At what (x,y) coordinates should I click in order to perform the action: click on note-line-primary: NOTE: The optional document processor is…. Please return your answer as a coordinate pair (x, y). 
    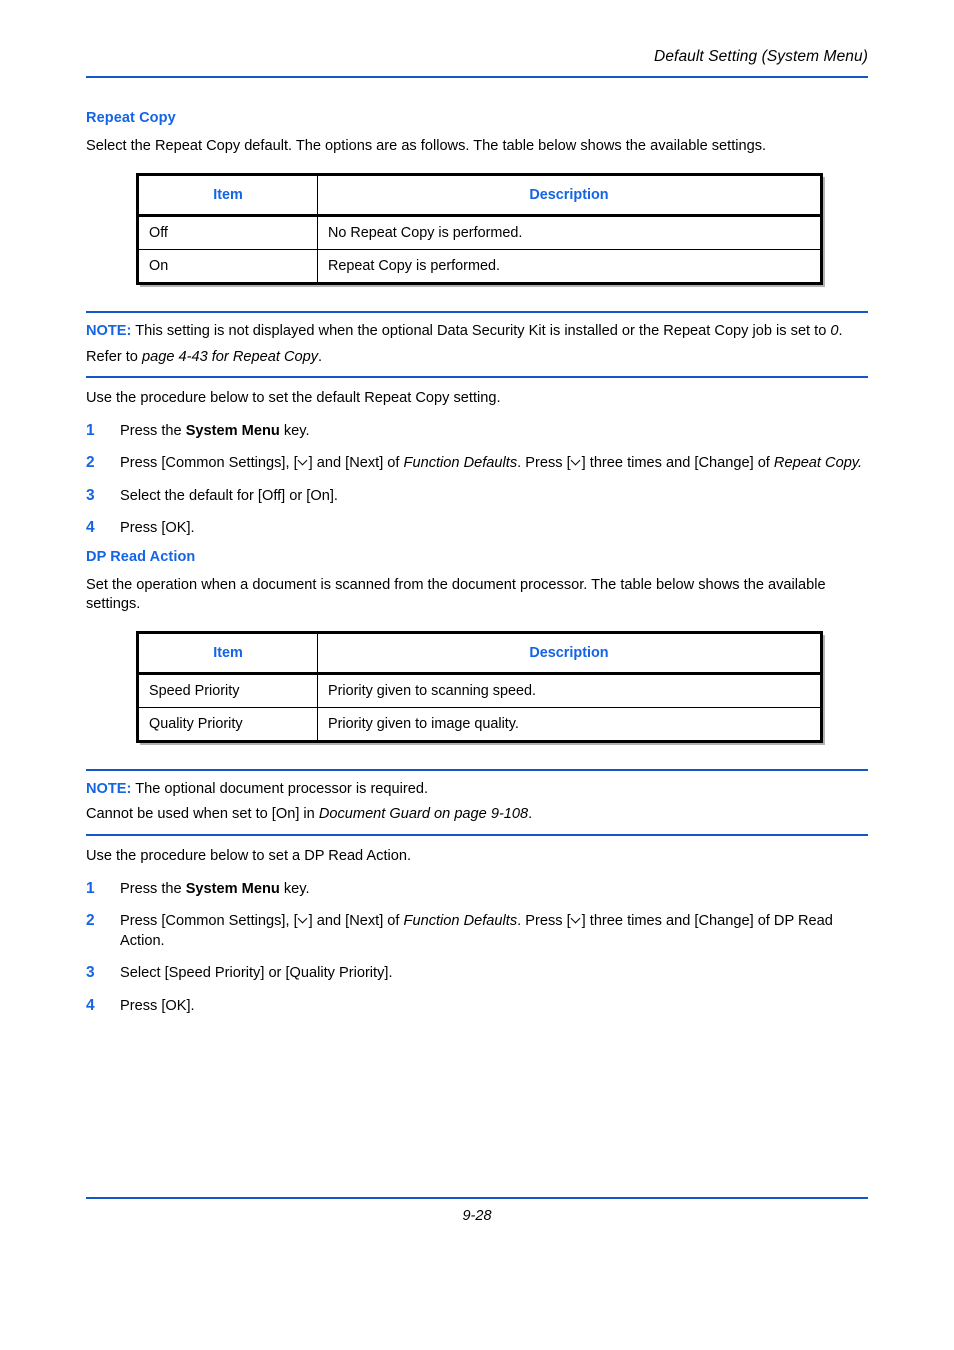
    Looking at the image, I should click on (477, 789).